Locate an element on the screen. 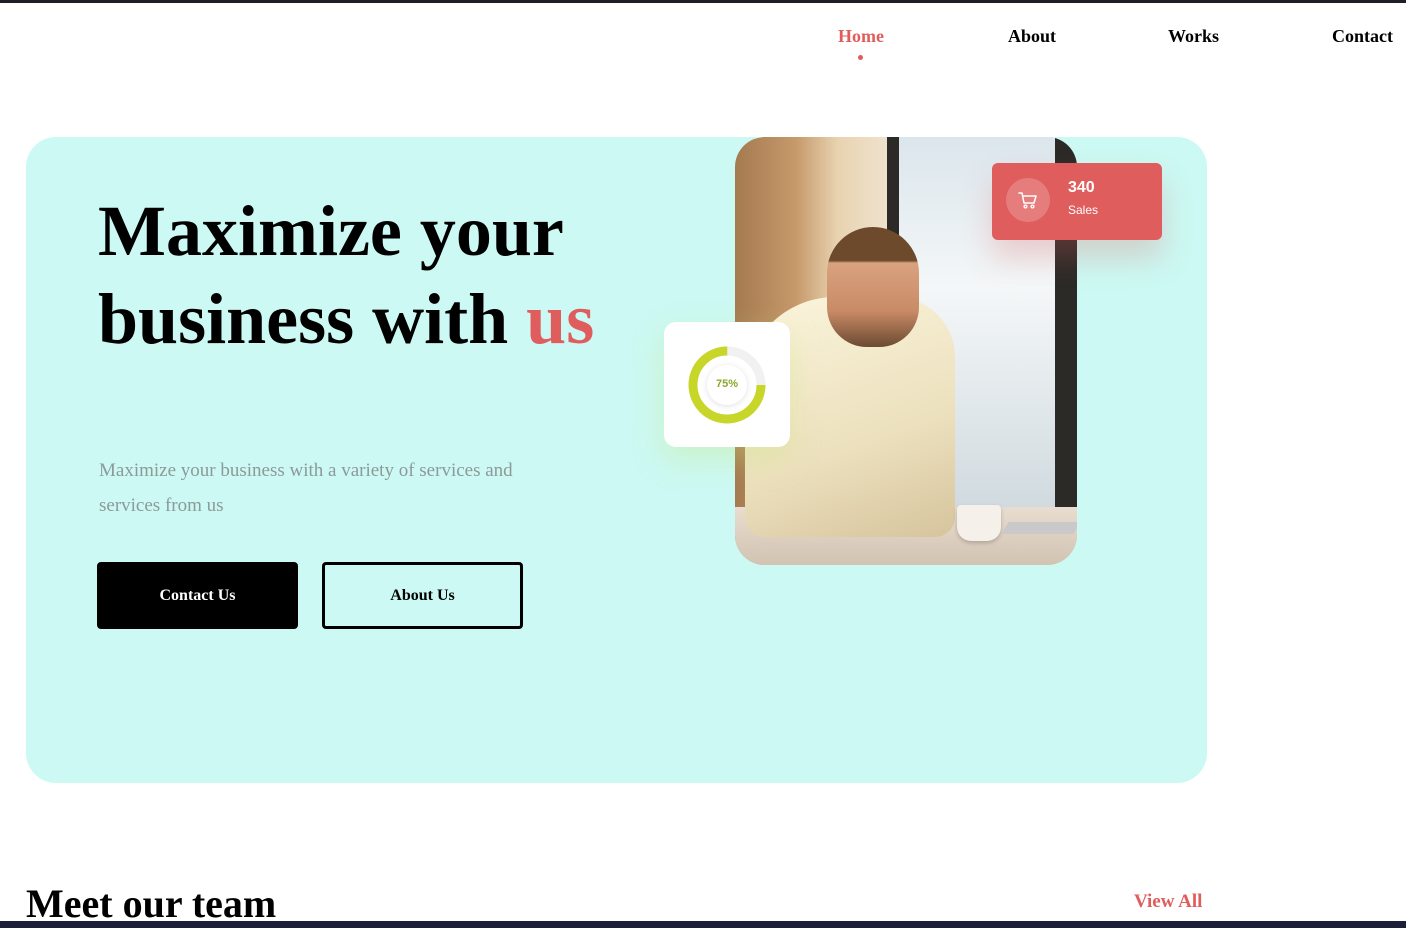 The height and width of the screenshot is (928, 1406). nav-item-label: Home is located at coordinates (861, 36).